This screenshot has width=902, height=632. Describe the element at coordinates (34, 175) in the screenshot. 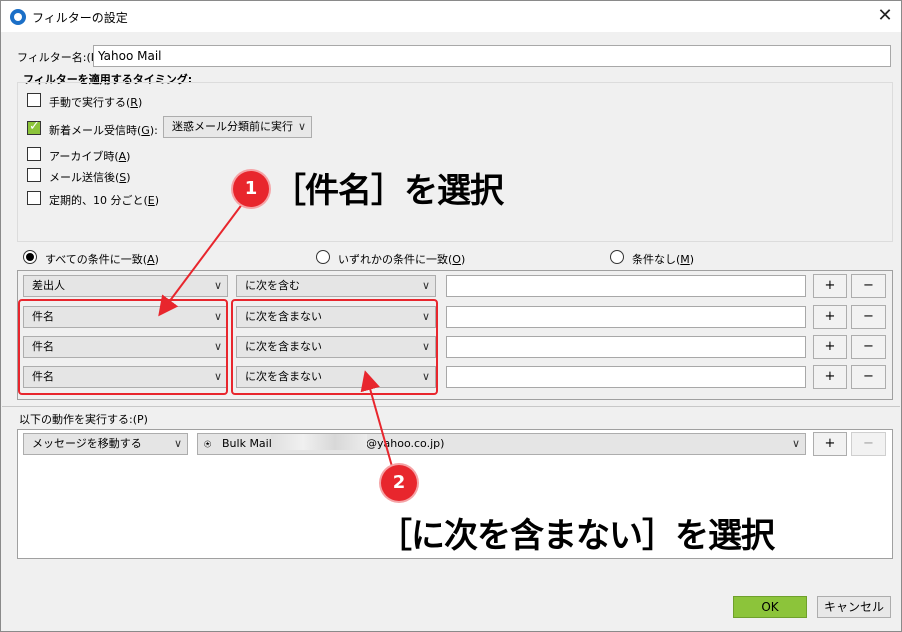

I see `after-send-checkbox` at that location.